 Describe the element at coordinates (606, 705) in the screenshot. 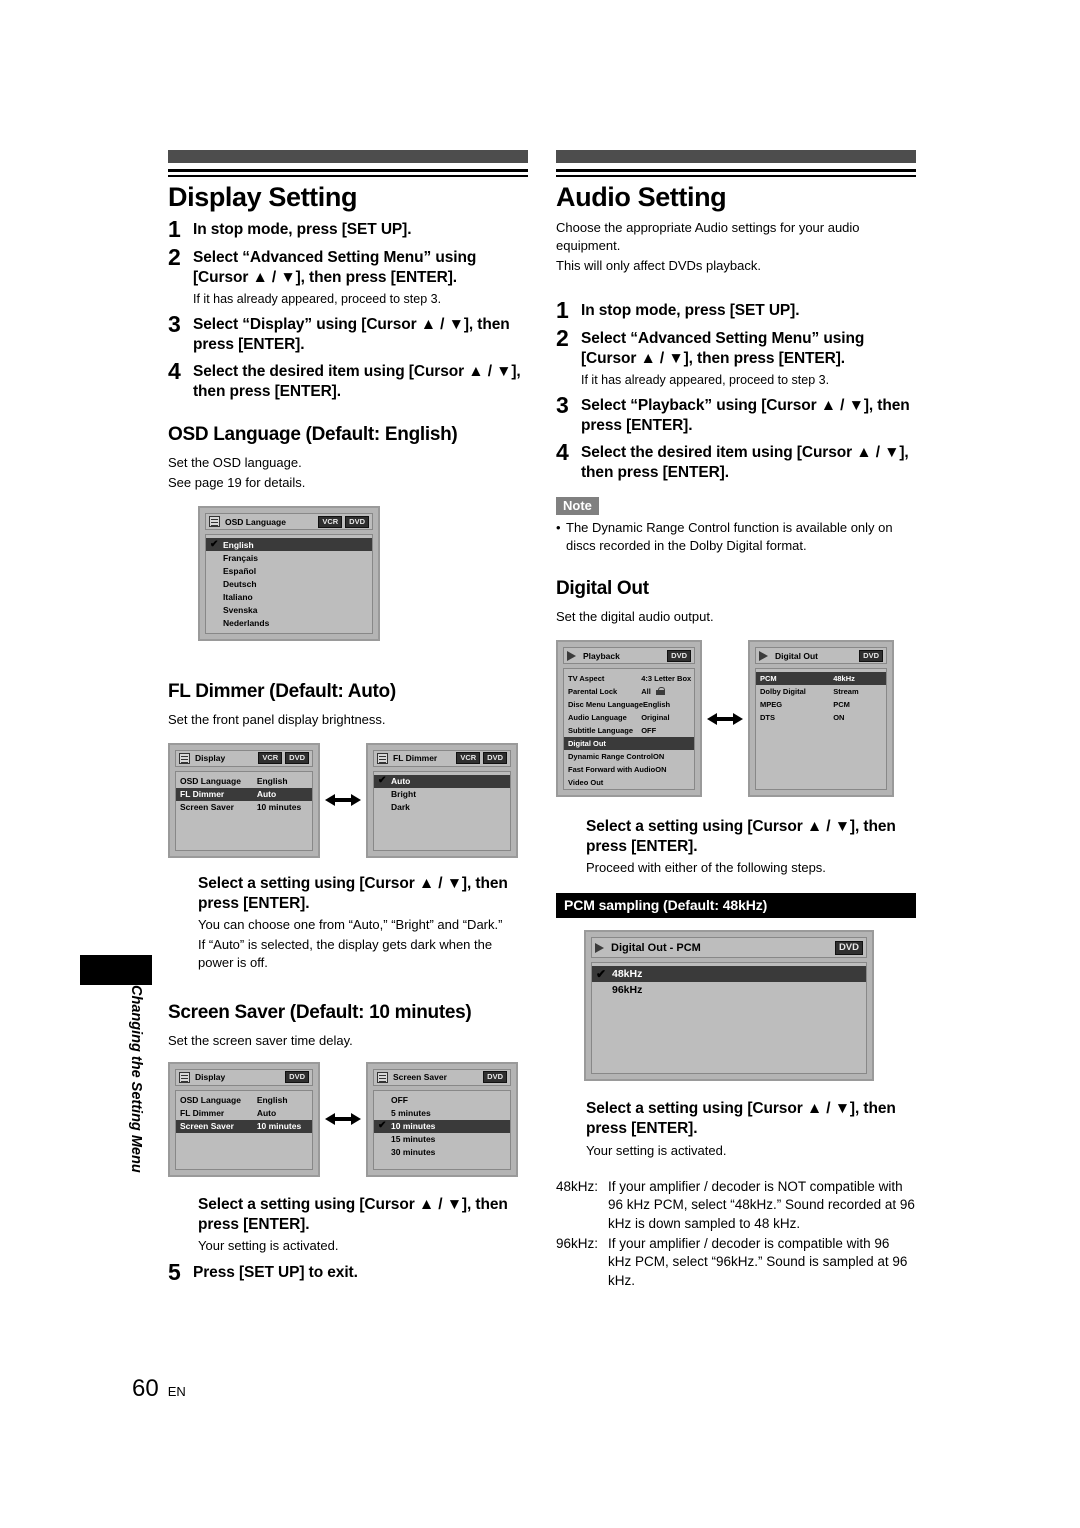

I see `list-item-label: Disc Menu Language` at that location.